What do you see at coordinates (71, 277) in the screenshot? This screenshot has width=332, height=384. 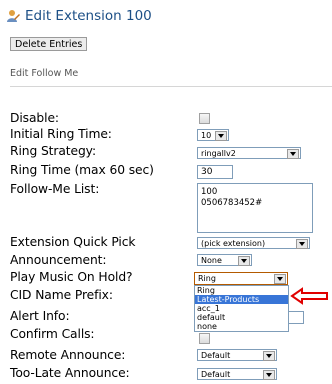 I see `moh-label: Play Music On Hold?` at bounding box center [71, 277].